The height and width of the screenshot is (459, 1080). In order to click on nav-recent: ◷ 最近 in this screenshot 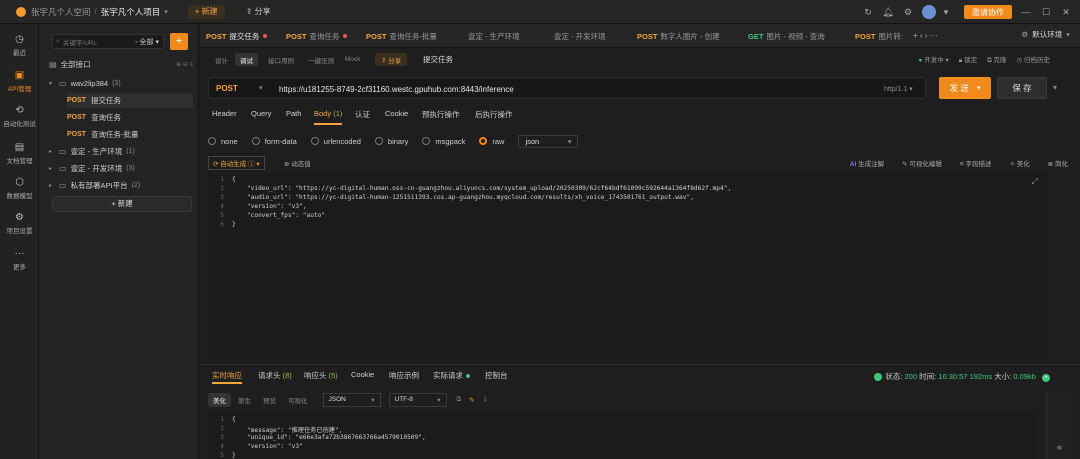, I will do `click(19, 45)`.